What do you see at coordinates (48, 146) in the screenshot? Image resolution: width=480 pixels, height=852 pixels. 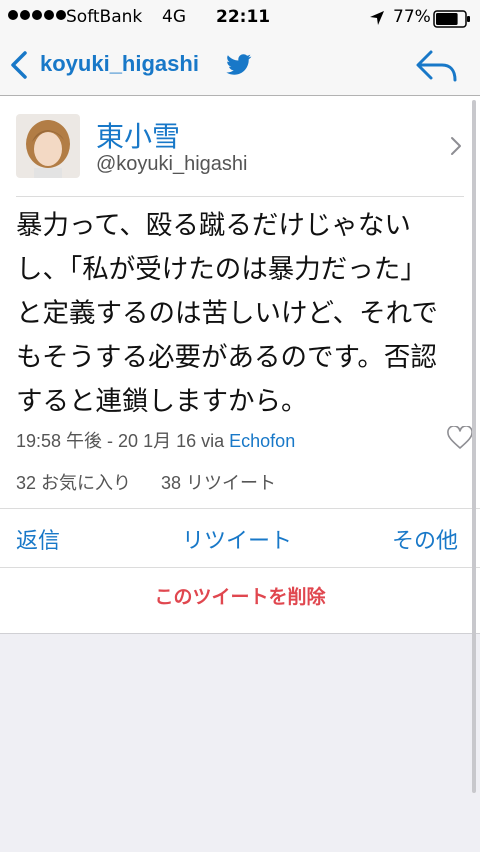 I see `avatar` at bounding box center [48, 146].